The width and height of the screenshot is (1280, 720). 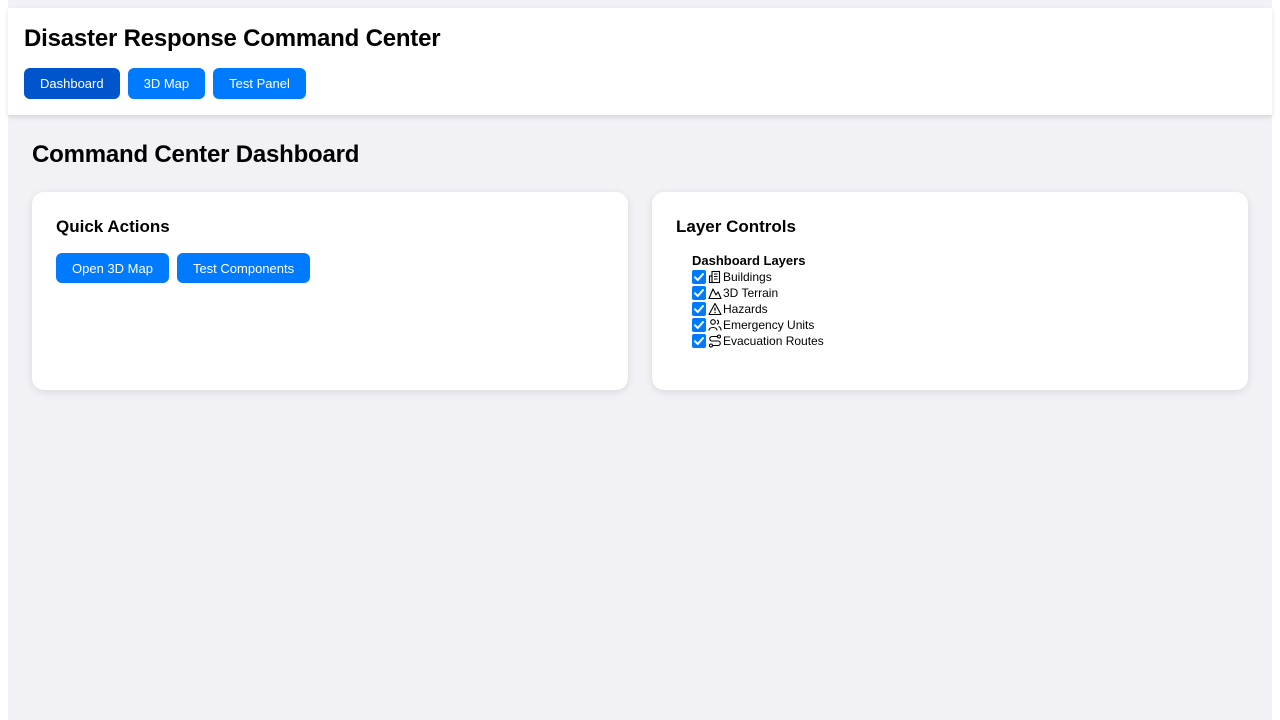 What do you see at coordinates (243, 268) in the screenshot?
I see `test-components-button: Test Components` at bounding box center [243, 268].